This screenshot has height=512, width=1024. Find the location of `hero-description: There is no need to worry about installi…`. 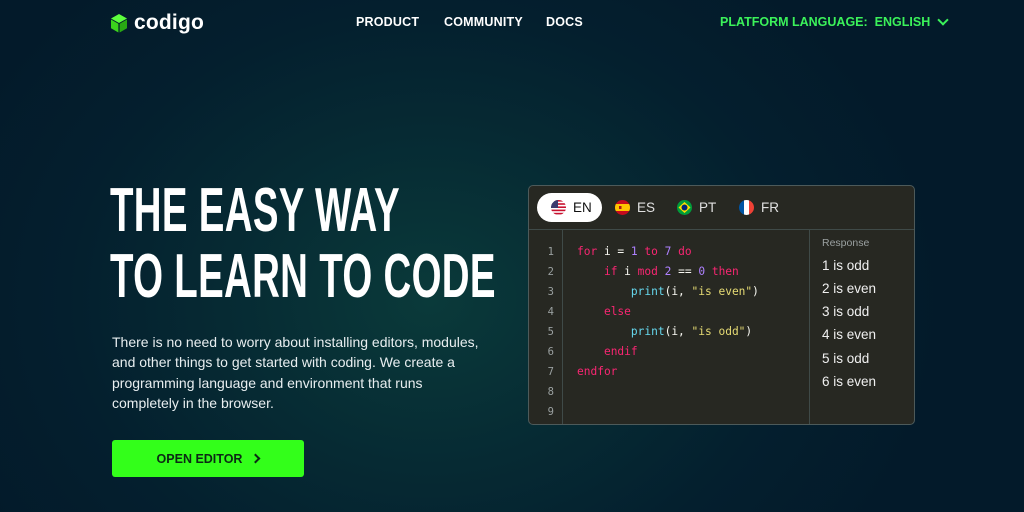

hero-description: There is no need to worry about installi… is located at coordinates (295, 373).